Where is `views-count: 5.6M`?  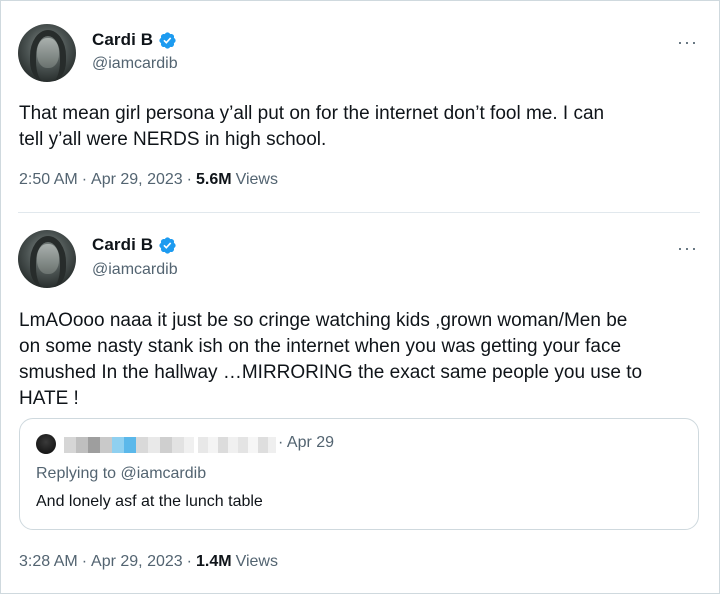 views-count: 5.6M is located at coordinates (214, 180).